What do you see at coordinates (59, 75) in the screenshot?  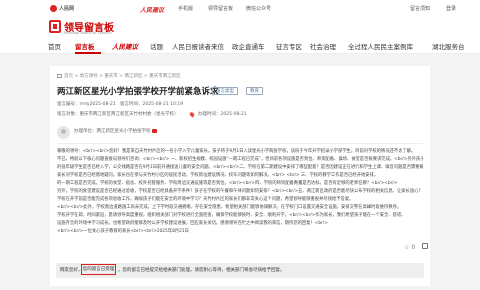 I see `home-icon` at bounding box center [59, 75].